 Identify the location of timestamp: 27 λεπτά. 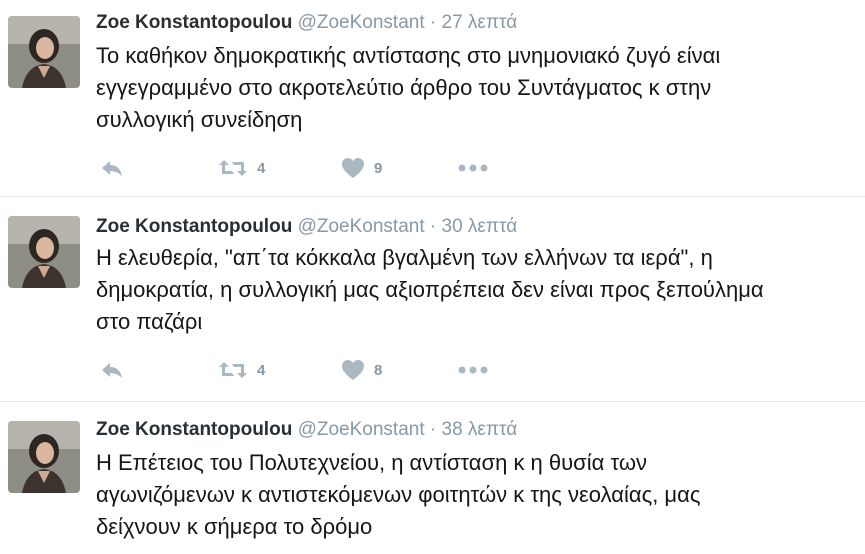
(480, 22).